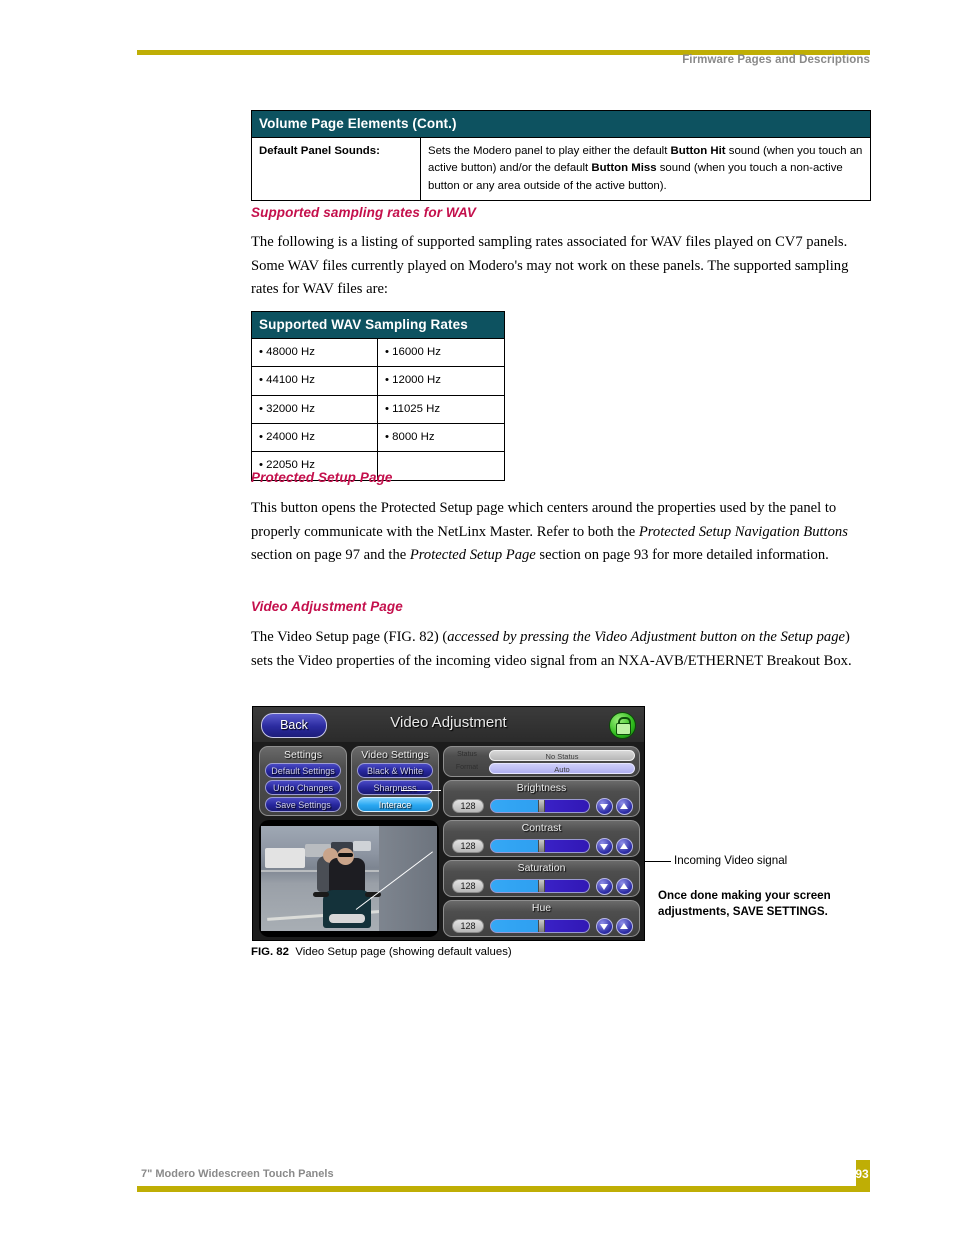 The height and width of the screenshot is (1235, 954). What do you see at coordinates (468, 846) in the screenshot?
I see `contrast-value: 128` at bounding box center [468, 846].